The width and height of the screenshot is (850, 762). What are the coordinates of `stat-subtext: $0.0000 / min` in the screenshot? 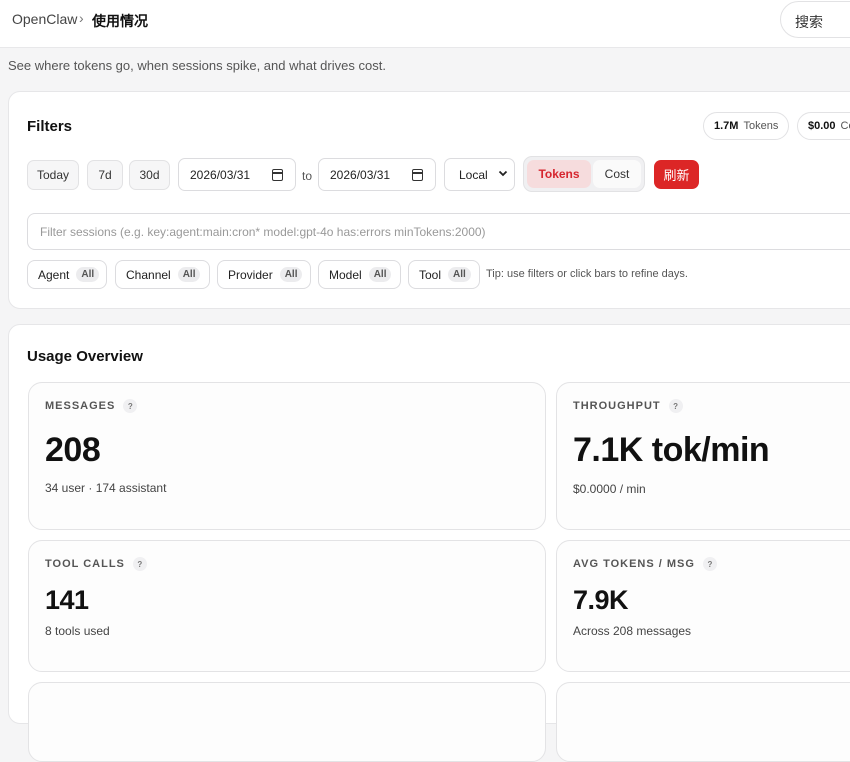 It's located at (609, 489).